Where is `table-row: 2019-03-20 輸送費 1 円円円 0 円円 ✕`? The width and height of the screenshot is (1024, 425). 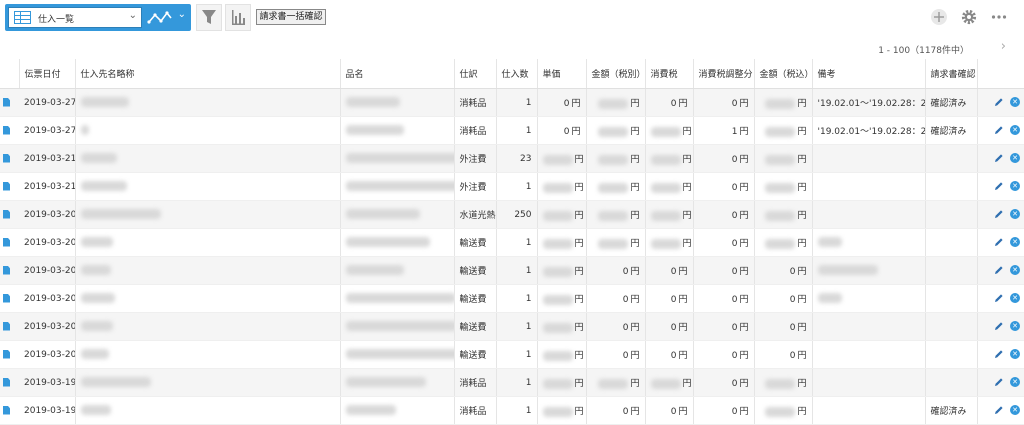
table-row: 2019-03-20 輸送費 1 円円円 0 円円 ✕ is located at coordinates (512, 242).